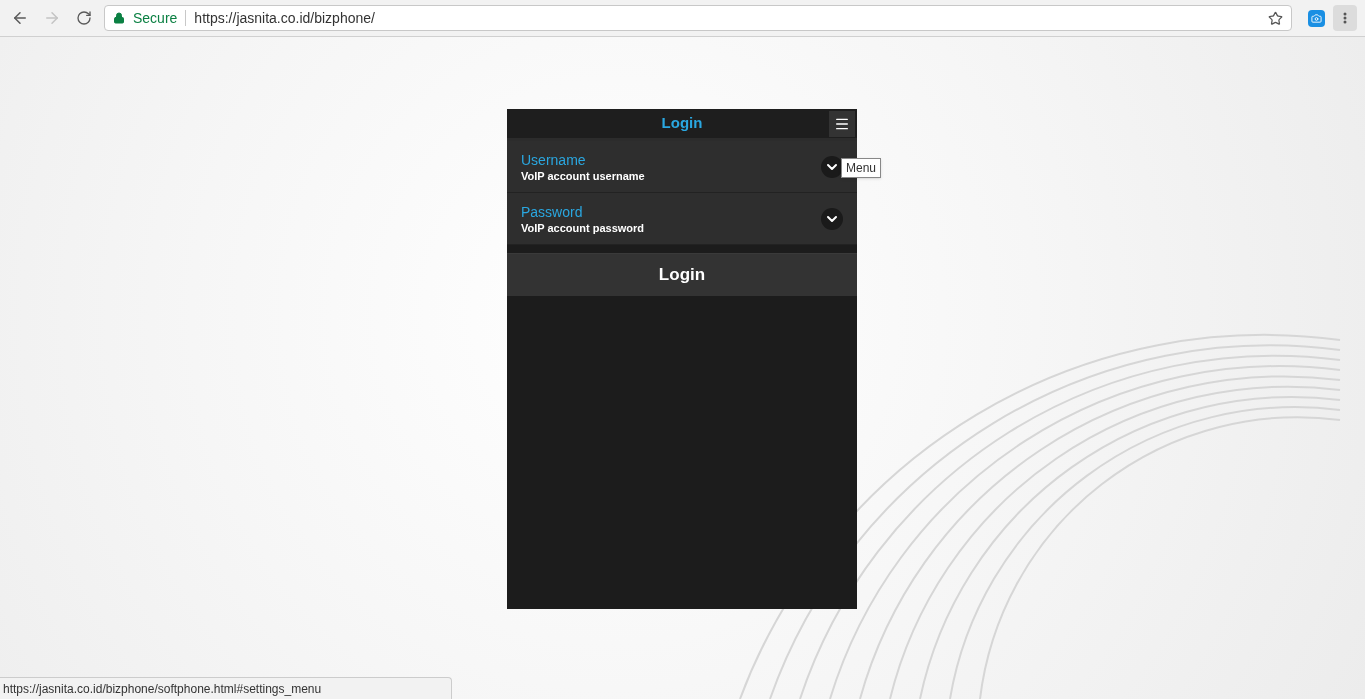 Image resolution: width=1365 pixels, height=699 pixels. Describe the element at coordinates (682, 274) in the screenshot. I see `login-button: Login` at that location.